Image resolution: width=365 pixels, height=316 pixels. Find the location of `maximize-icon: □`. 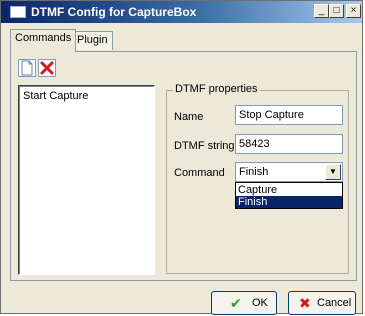

maximize-icon: □ is located at coordinates (336, 10).